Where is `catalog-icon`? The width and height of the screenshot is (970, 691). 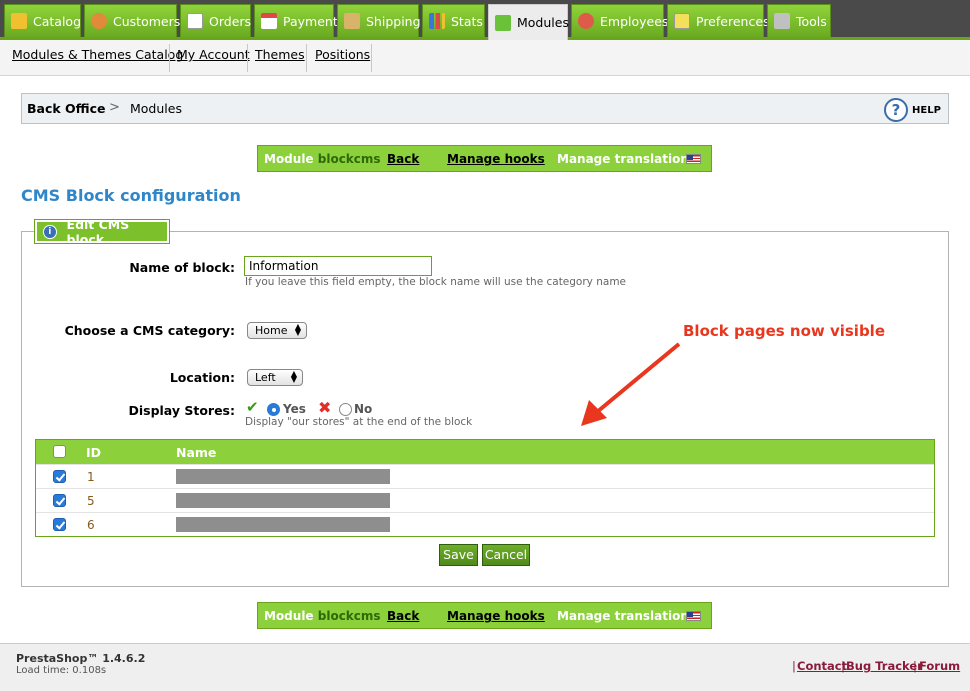 catalog-icon is located at coordinates (19, 21).